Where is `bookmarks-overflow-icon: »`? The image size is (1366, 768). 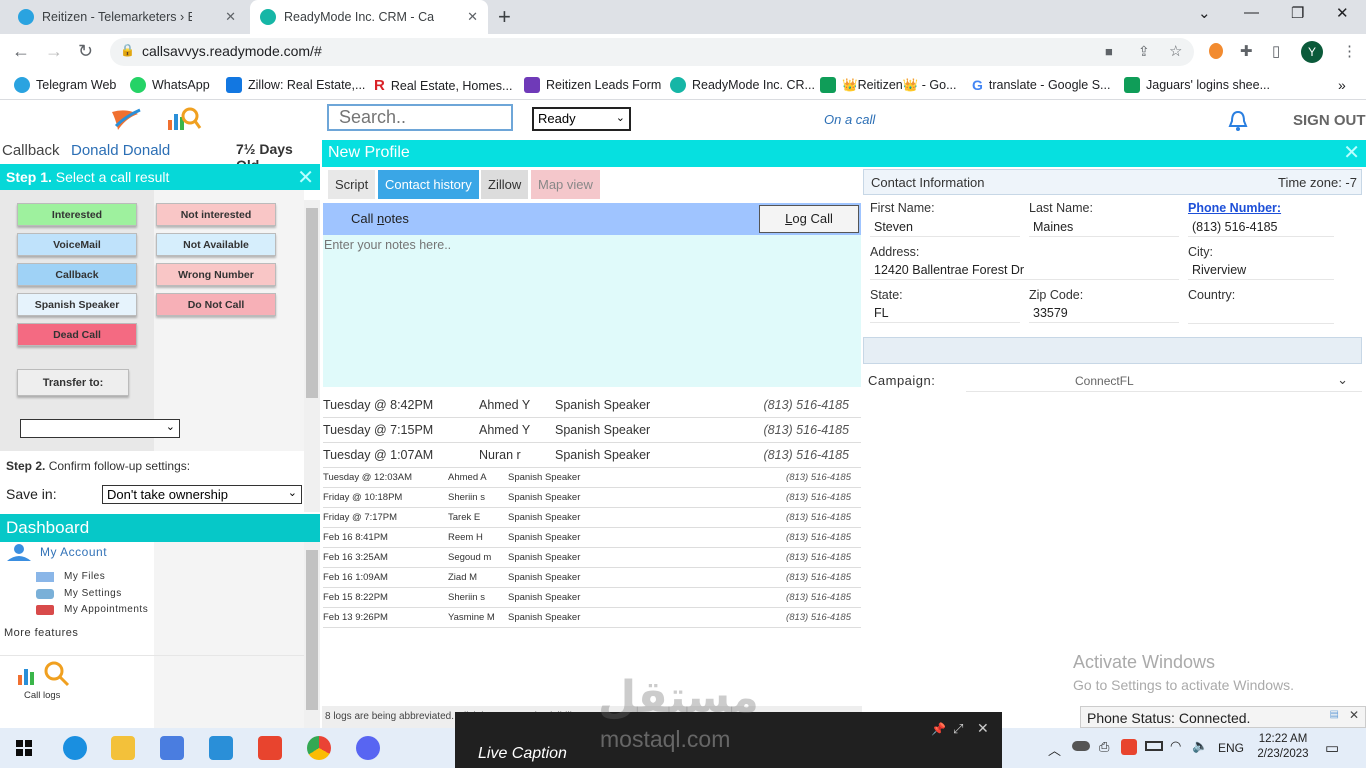
bookmarks-overflow-icon: » is located at coordinates (1342, 85).